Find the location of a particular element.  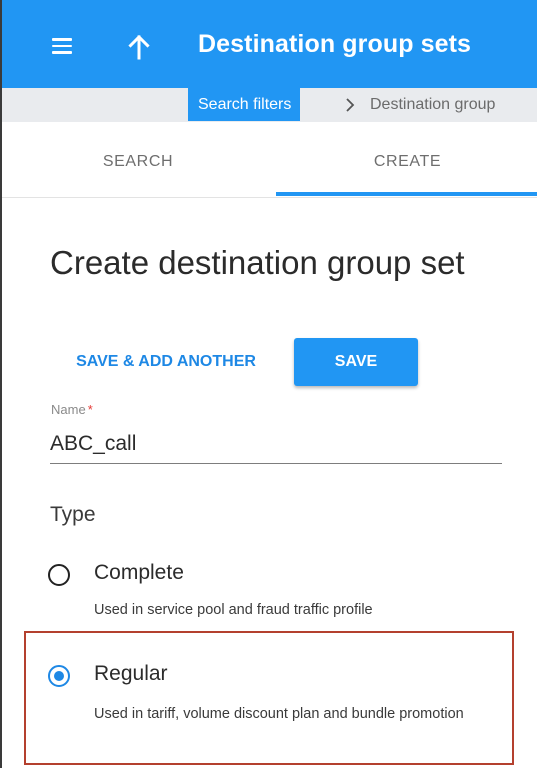

page-title: Destination group sets is located at coordinates (335, 44).